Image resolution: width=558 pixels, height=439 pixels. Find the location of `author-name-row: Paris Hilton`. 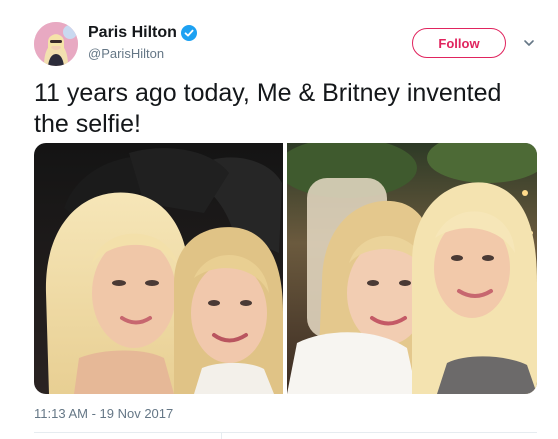

author-name-row: Paris Hilton is located at coordinates (142, 33).